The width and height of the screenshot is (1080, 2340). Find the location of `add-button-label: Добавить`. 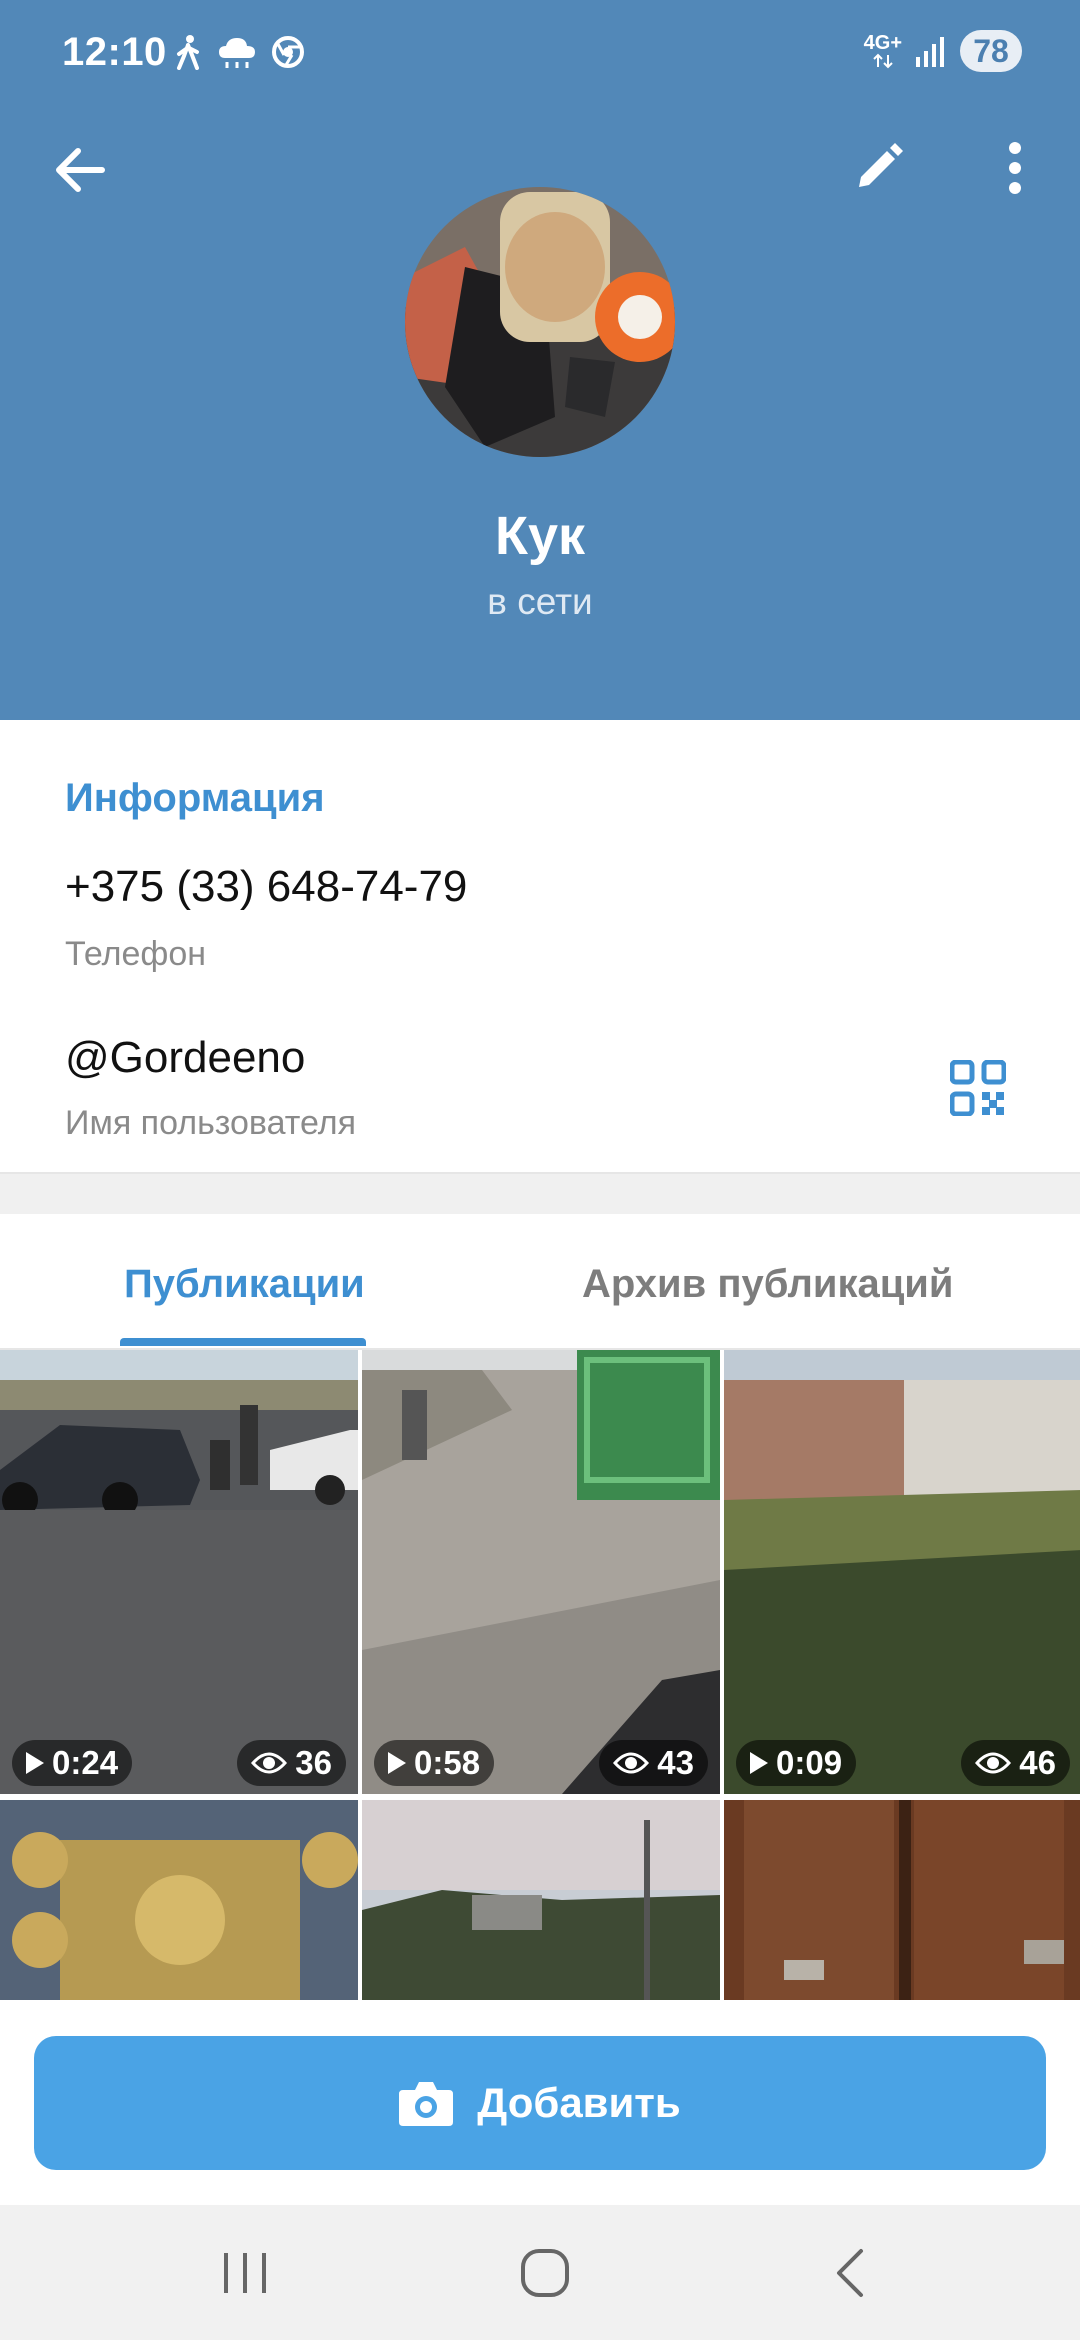

add-button-label: Добавить is located at coordinates (579, 2102).